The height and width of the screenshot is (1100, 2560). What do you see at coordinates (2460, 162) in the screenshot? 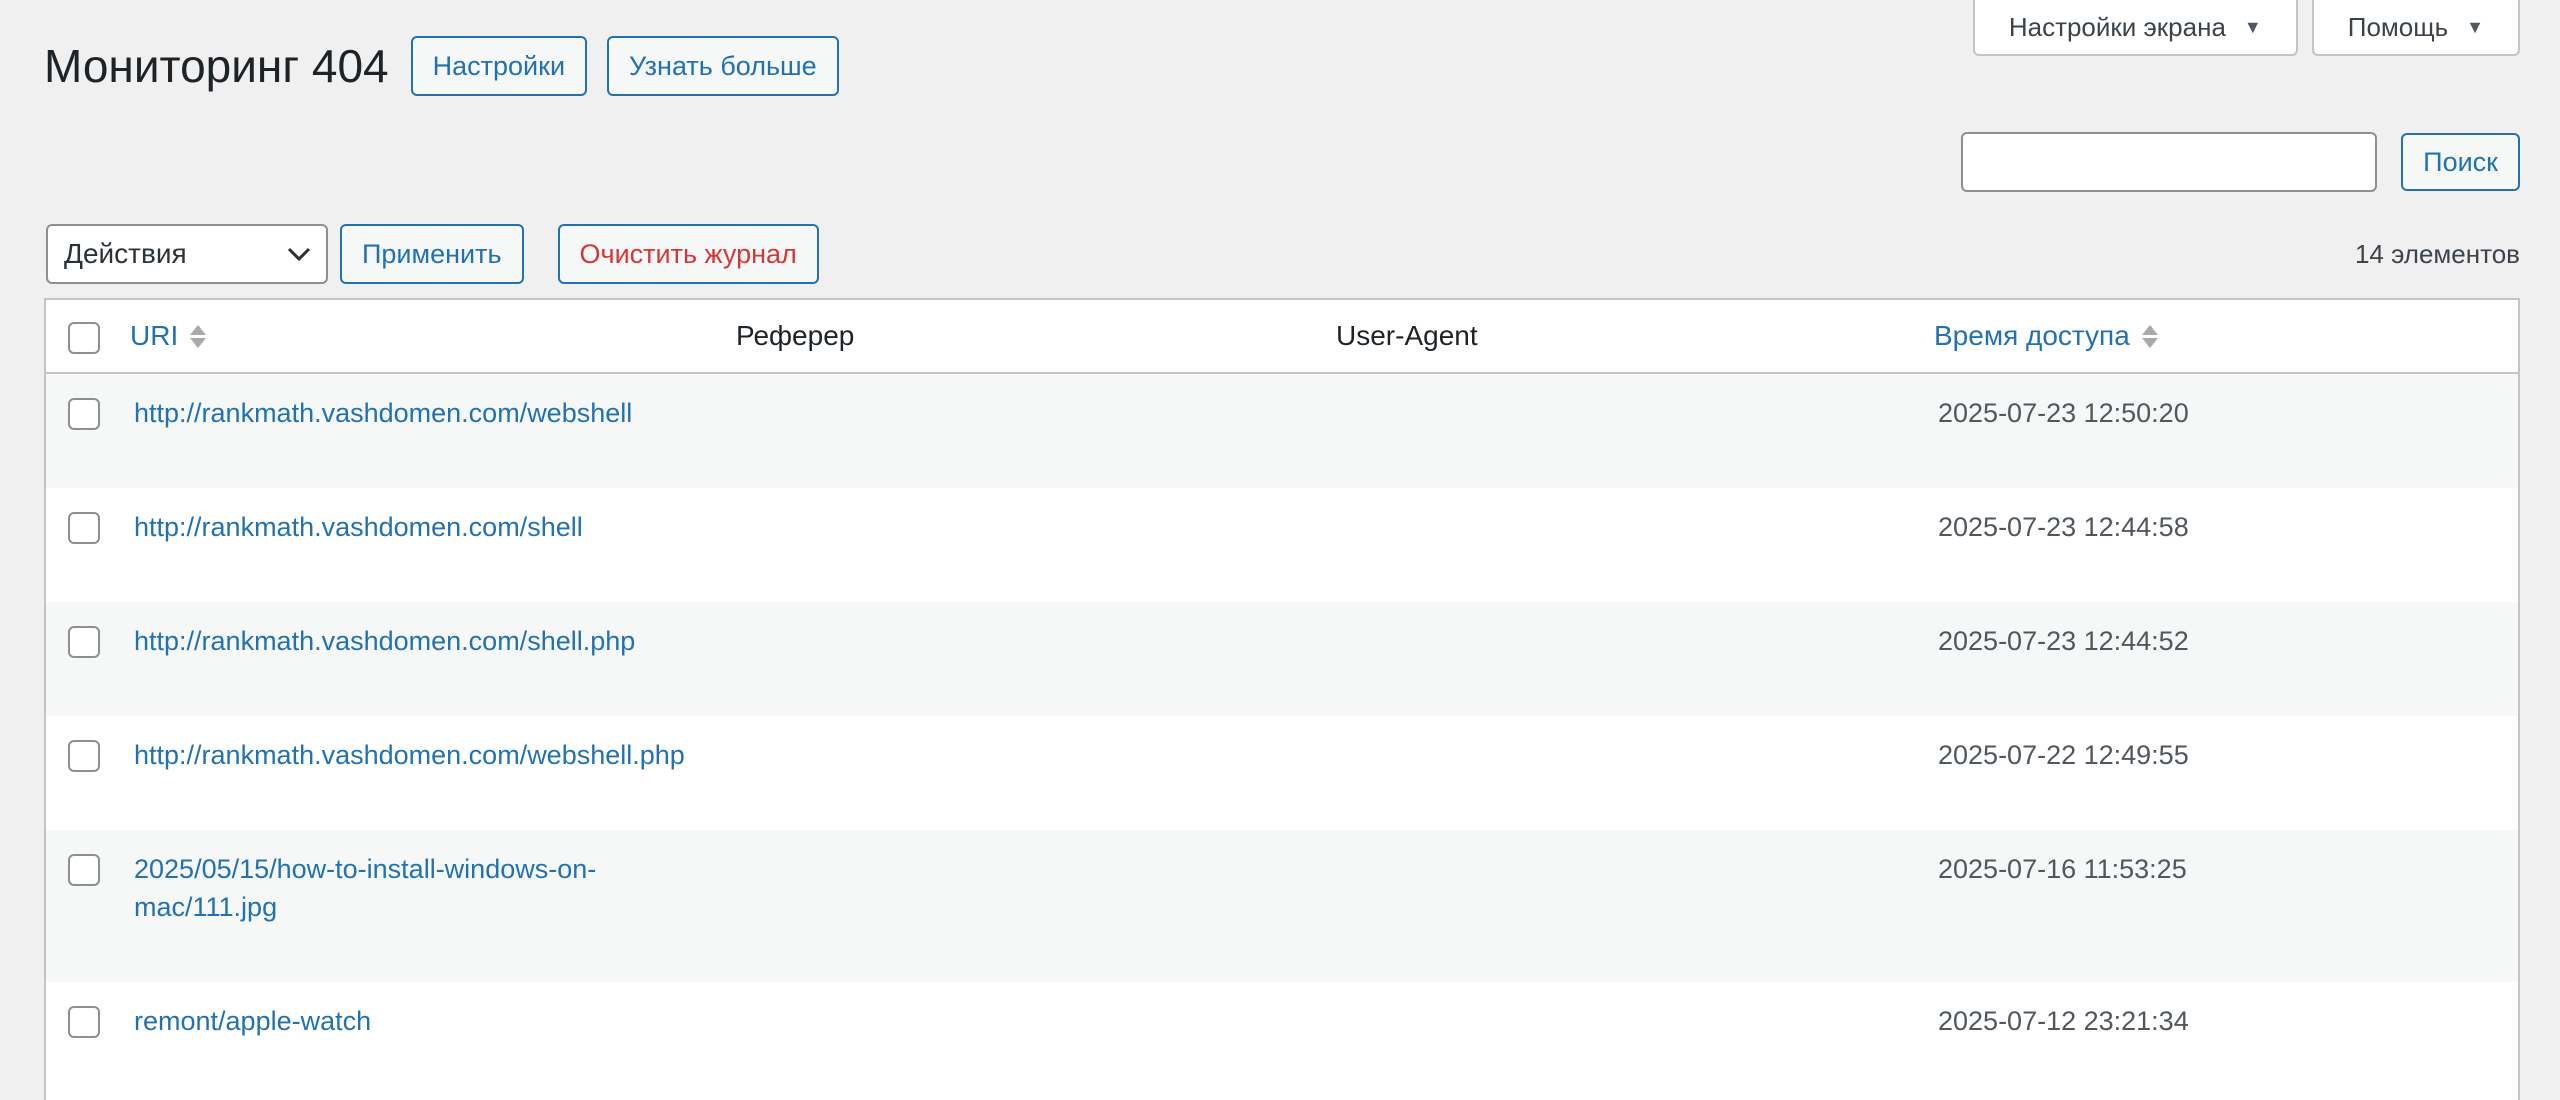
I see `search-button: Поиск` at bounding box center [2460, 162].